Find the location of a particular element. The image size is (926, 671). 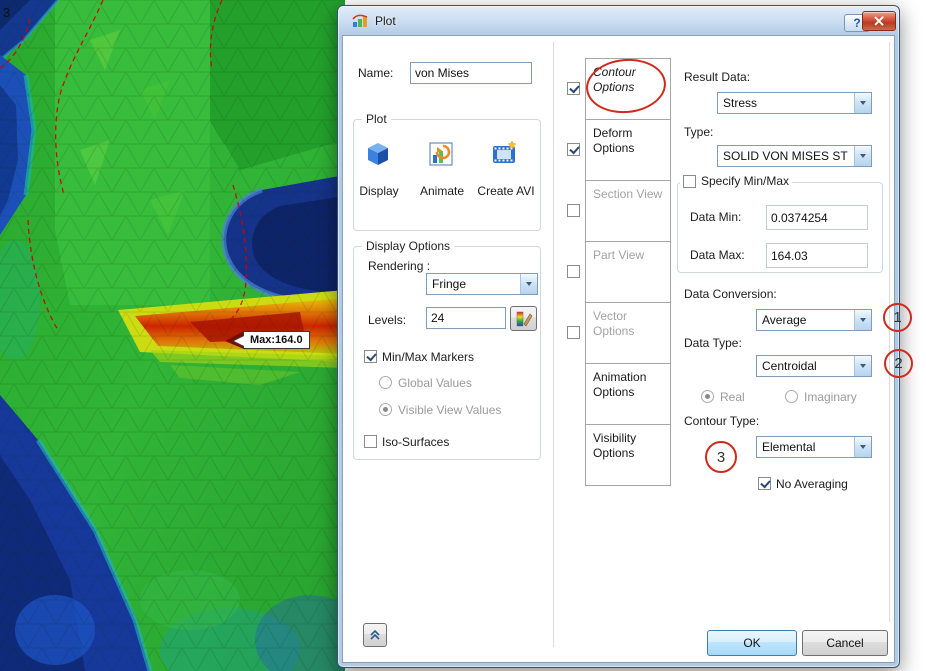

specify-minmax-checkbox is located at coordinates (689, 181).